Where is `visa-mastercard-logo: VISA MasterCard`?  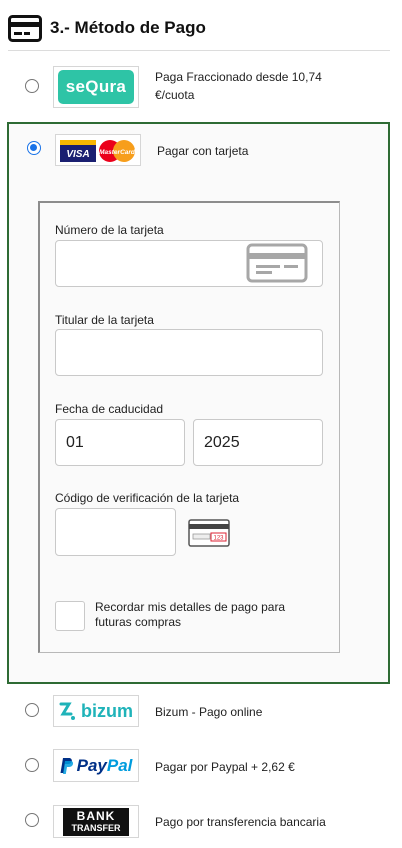 visa-mastercard-logo: VISA MasterCard is located at coordinates (98, 150).